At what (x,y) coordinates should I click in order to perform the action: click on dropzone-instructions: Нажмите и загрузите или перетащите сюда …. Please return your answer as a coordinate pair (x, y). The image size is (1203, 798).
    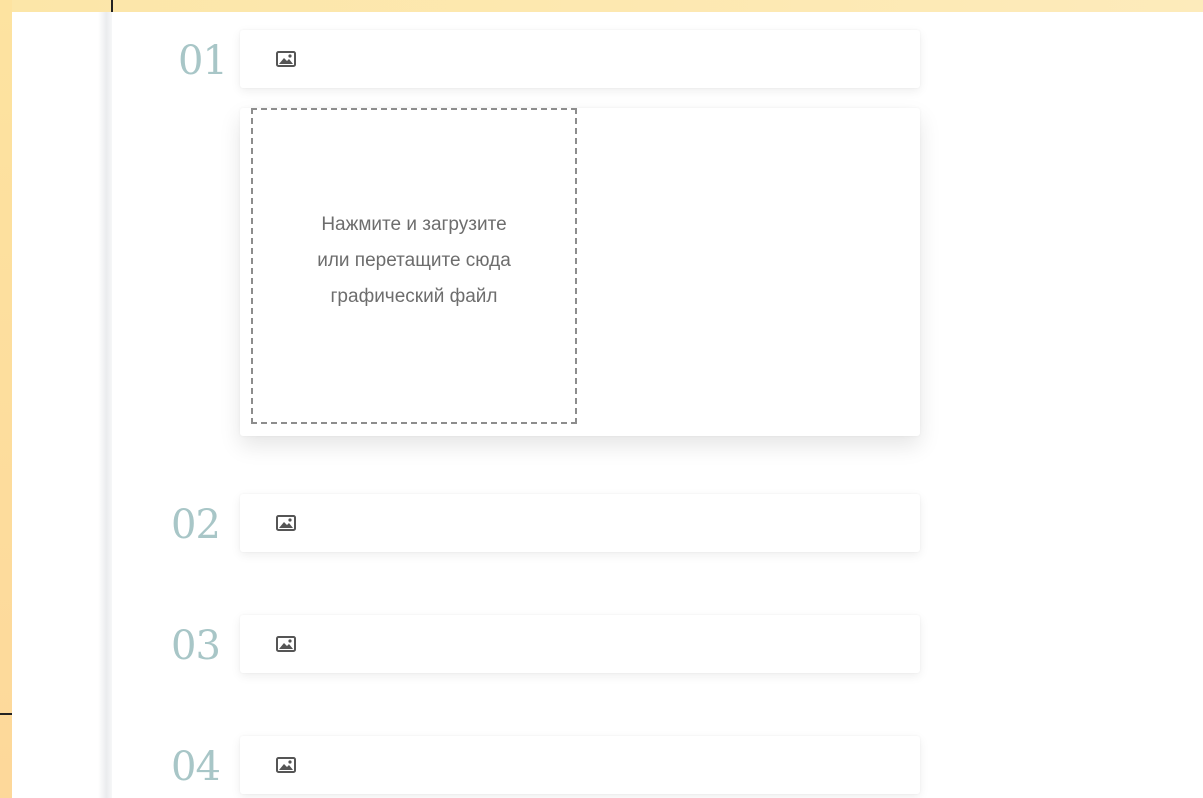
    Looking at the image, I should click on (414, 261).